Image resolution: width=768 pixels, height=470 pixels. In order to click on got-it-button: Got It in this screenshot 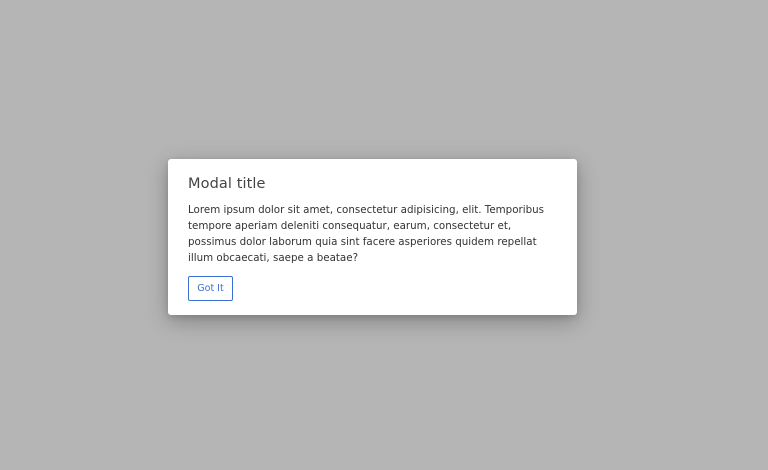, I will do `click(210, 288)`.